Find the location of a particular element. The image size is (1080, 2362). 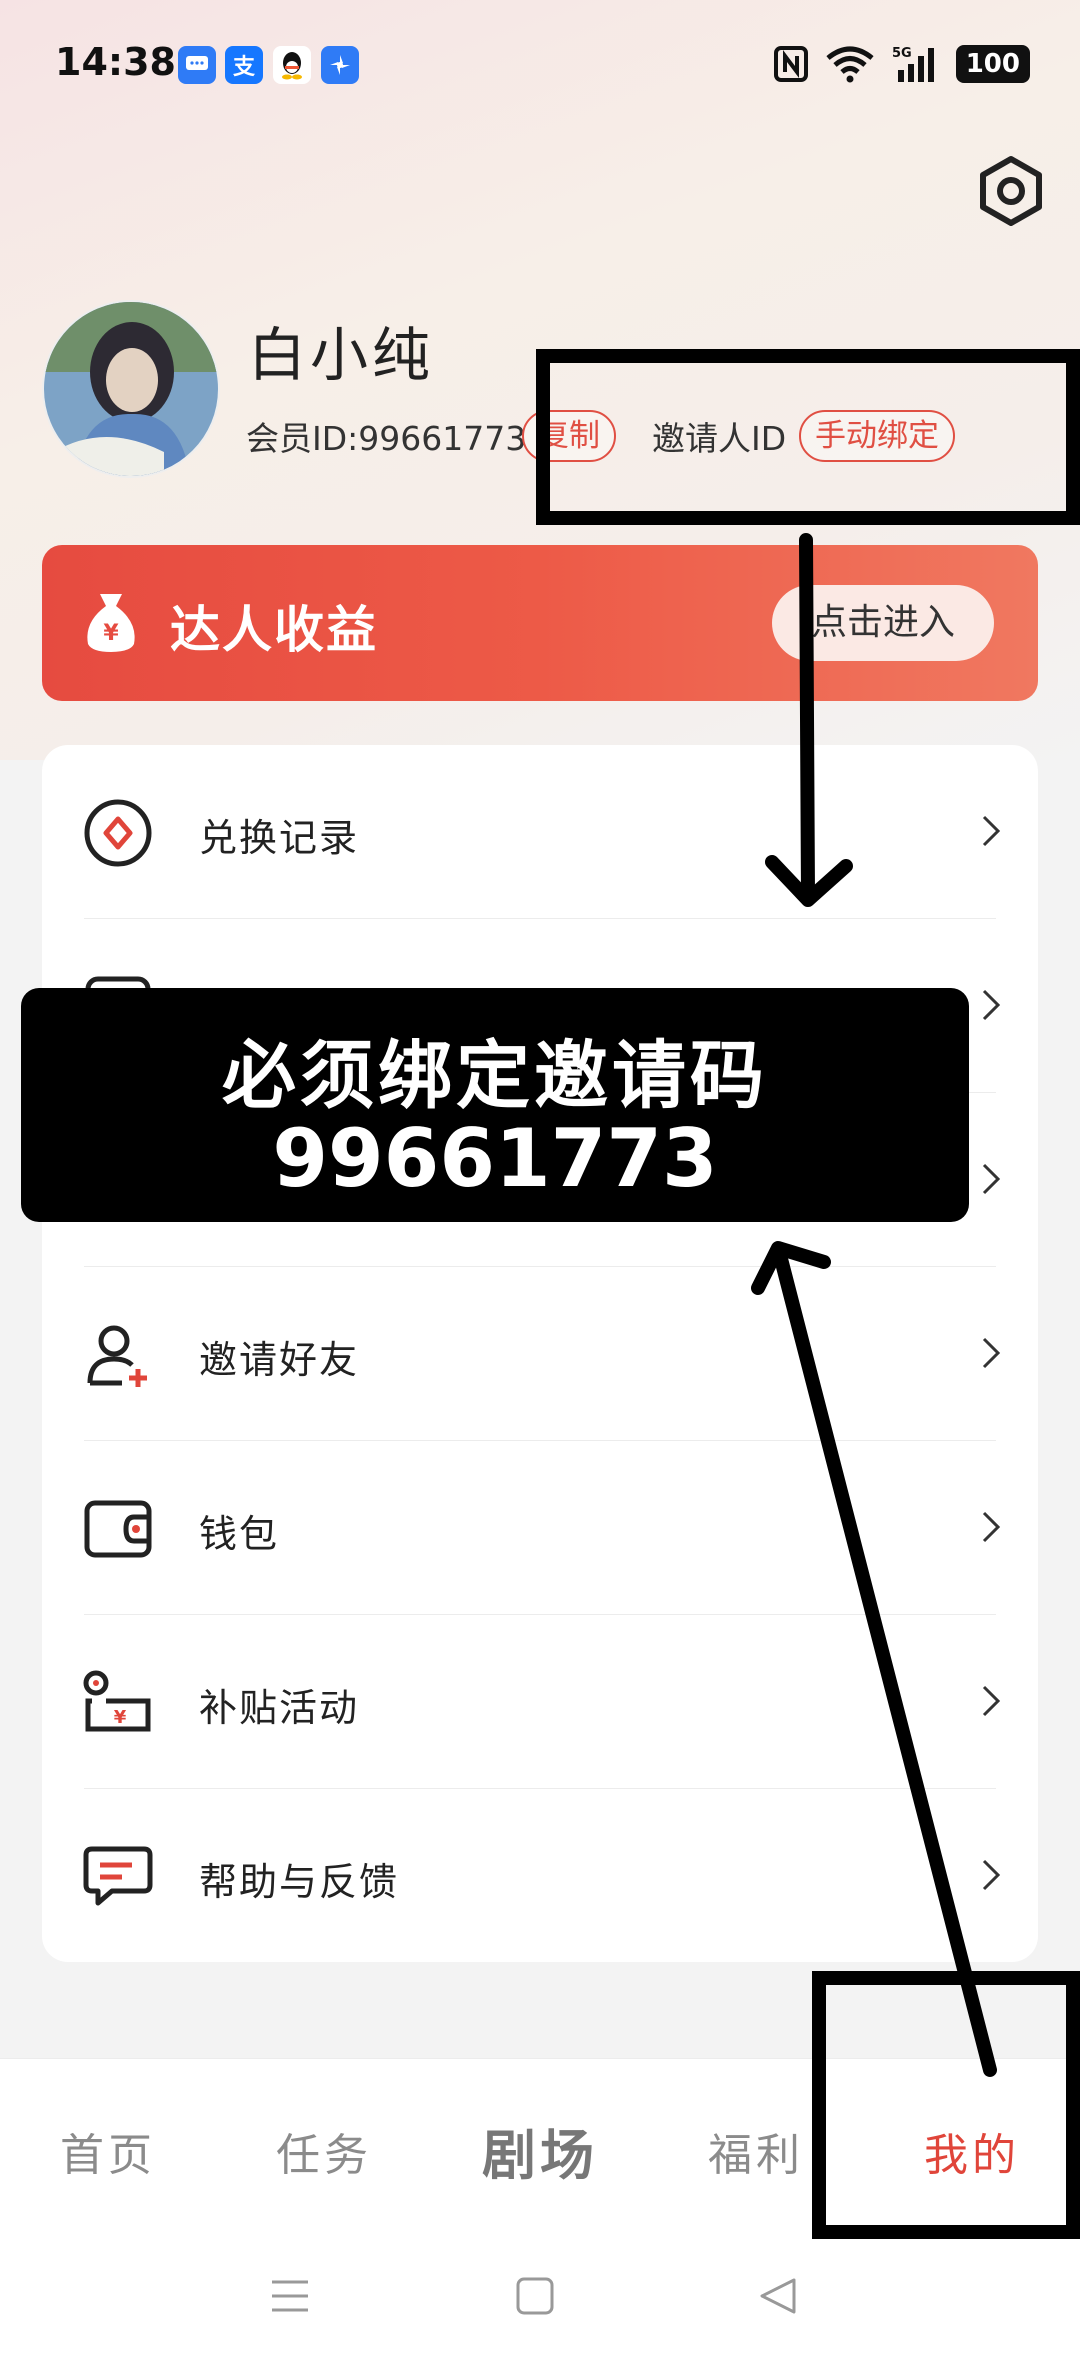

add-user-icon is located at coordinates (117, 1356).